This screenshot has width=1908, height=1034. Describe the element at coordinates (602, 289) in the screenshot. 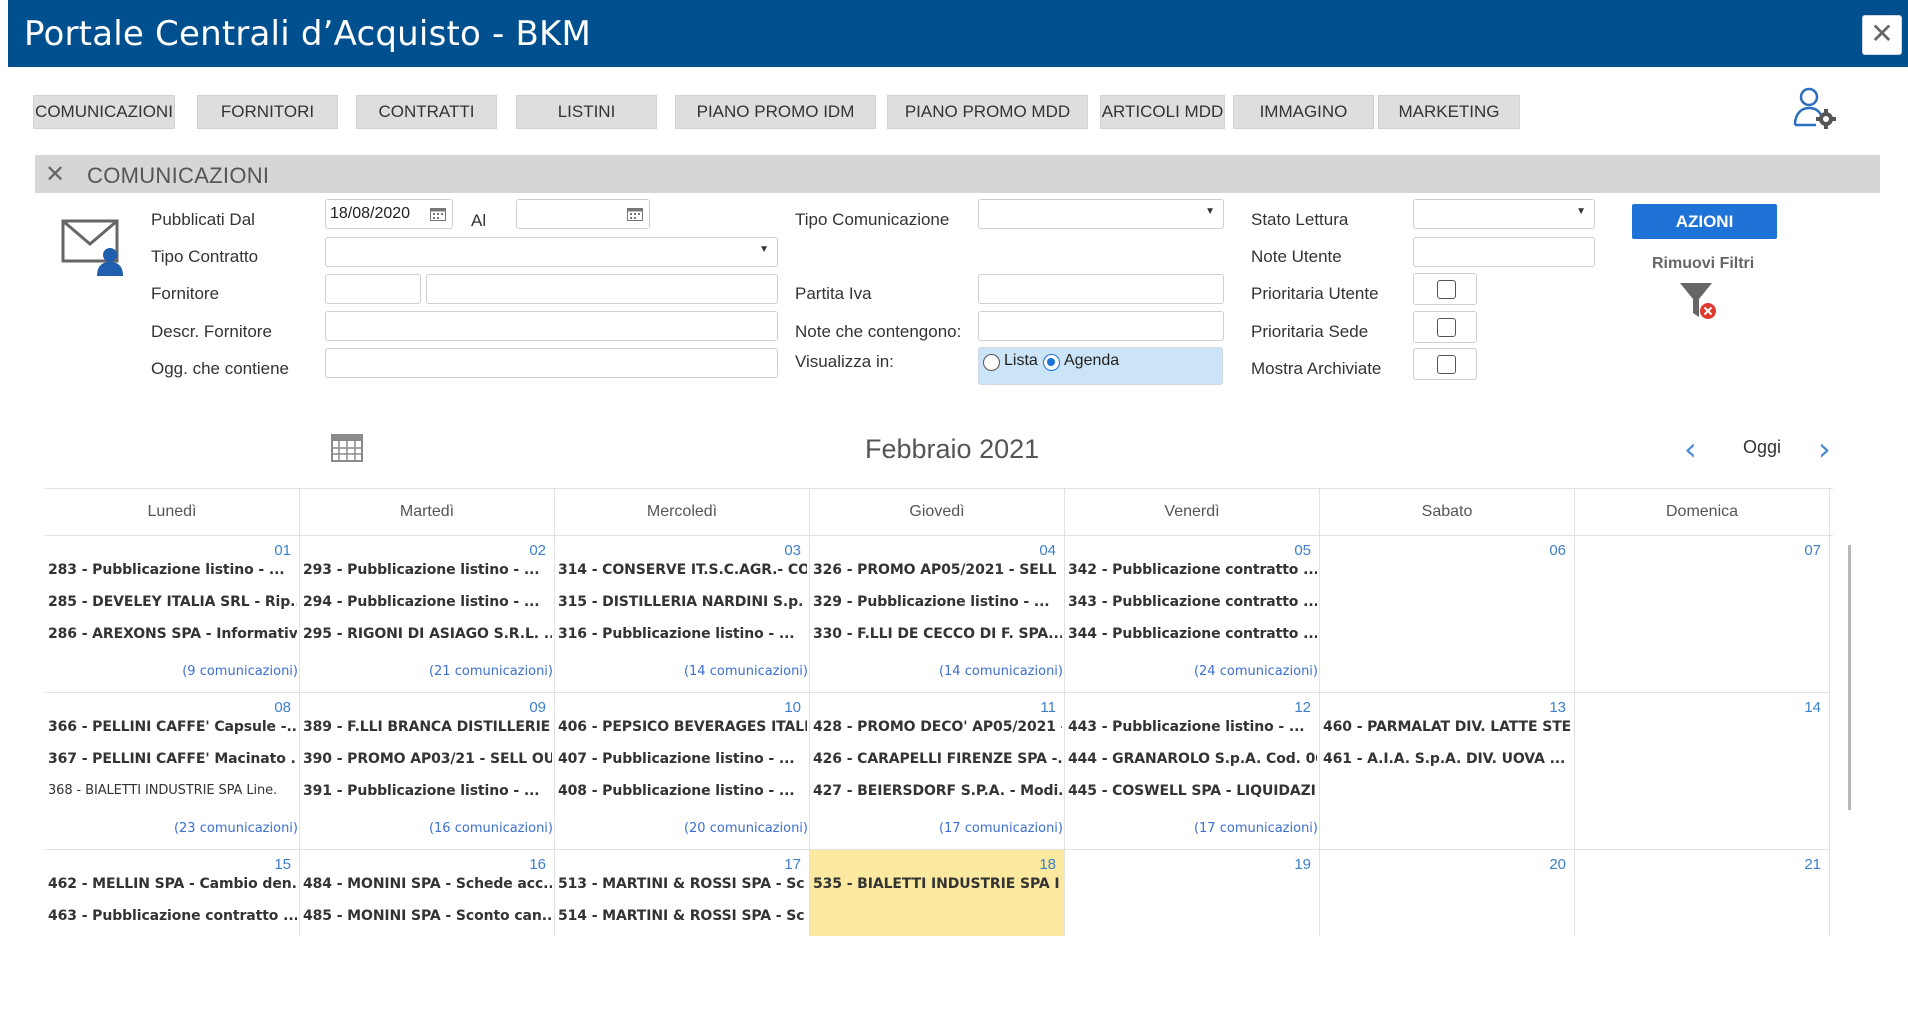

I see `fornitore-name-field` at that location.